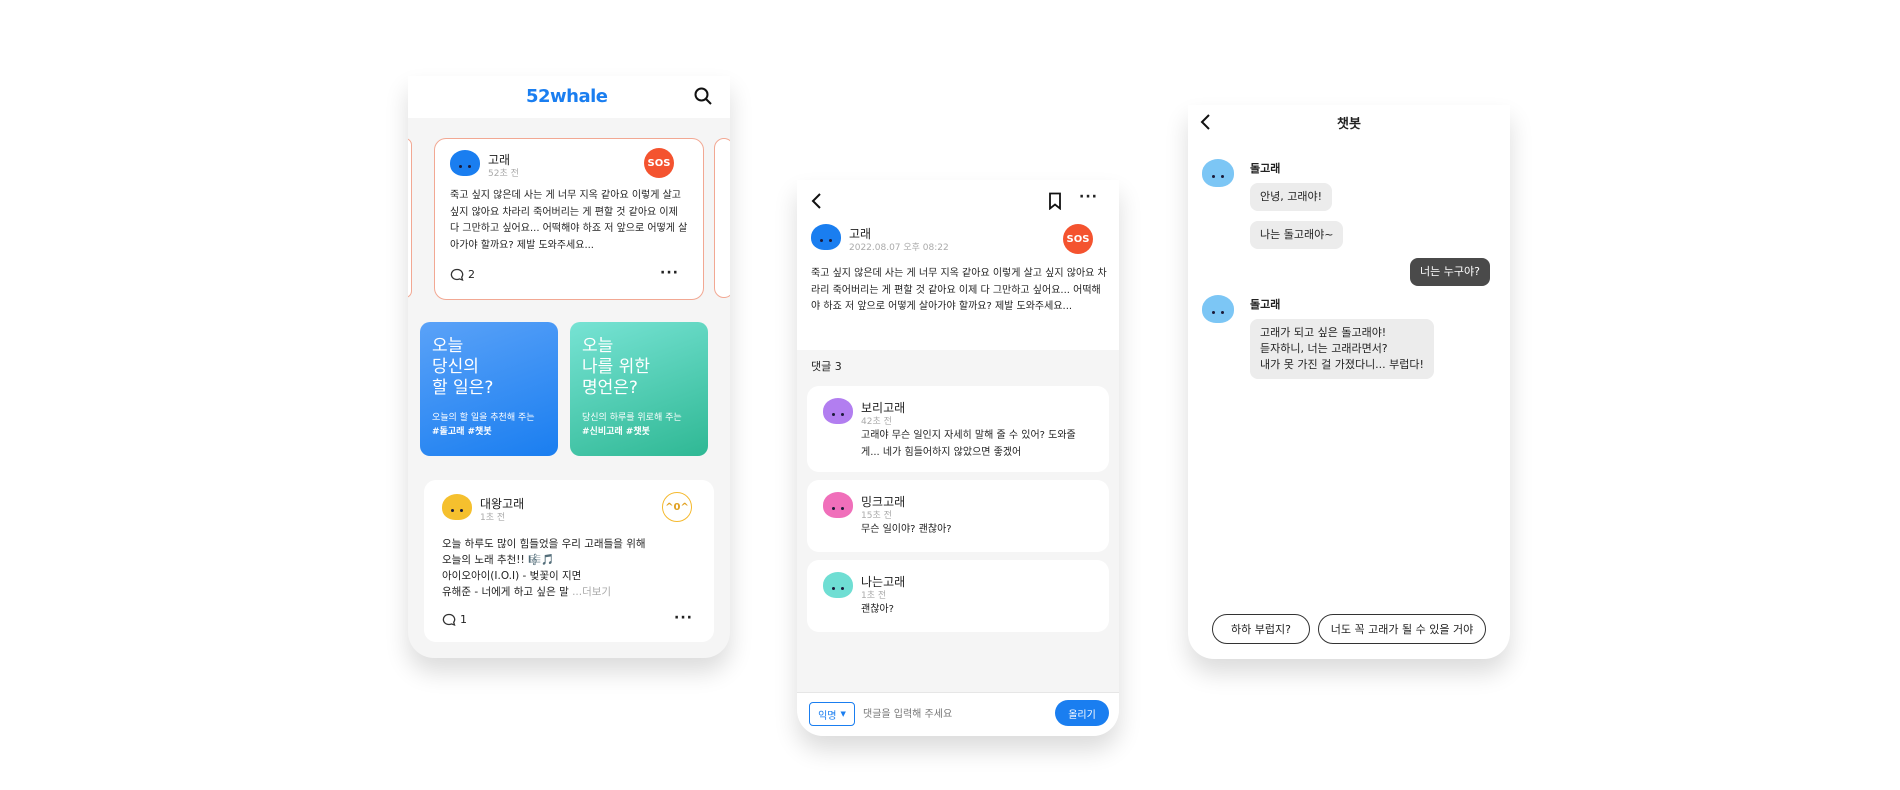 This screenshot has width=1900, height=790. I want to click on quick-reply-chip: 너도 꼭 고래가 될 수 있을 거야, so click(1402, 629).